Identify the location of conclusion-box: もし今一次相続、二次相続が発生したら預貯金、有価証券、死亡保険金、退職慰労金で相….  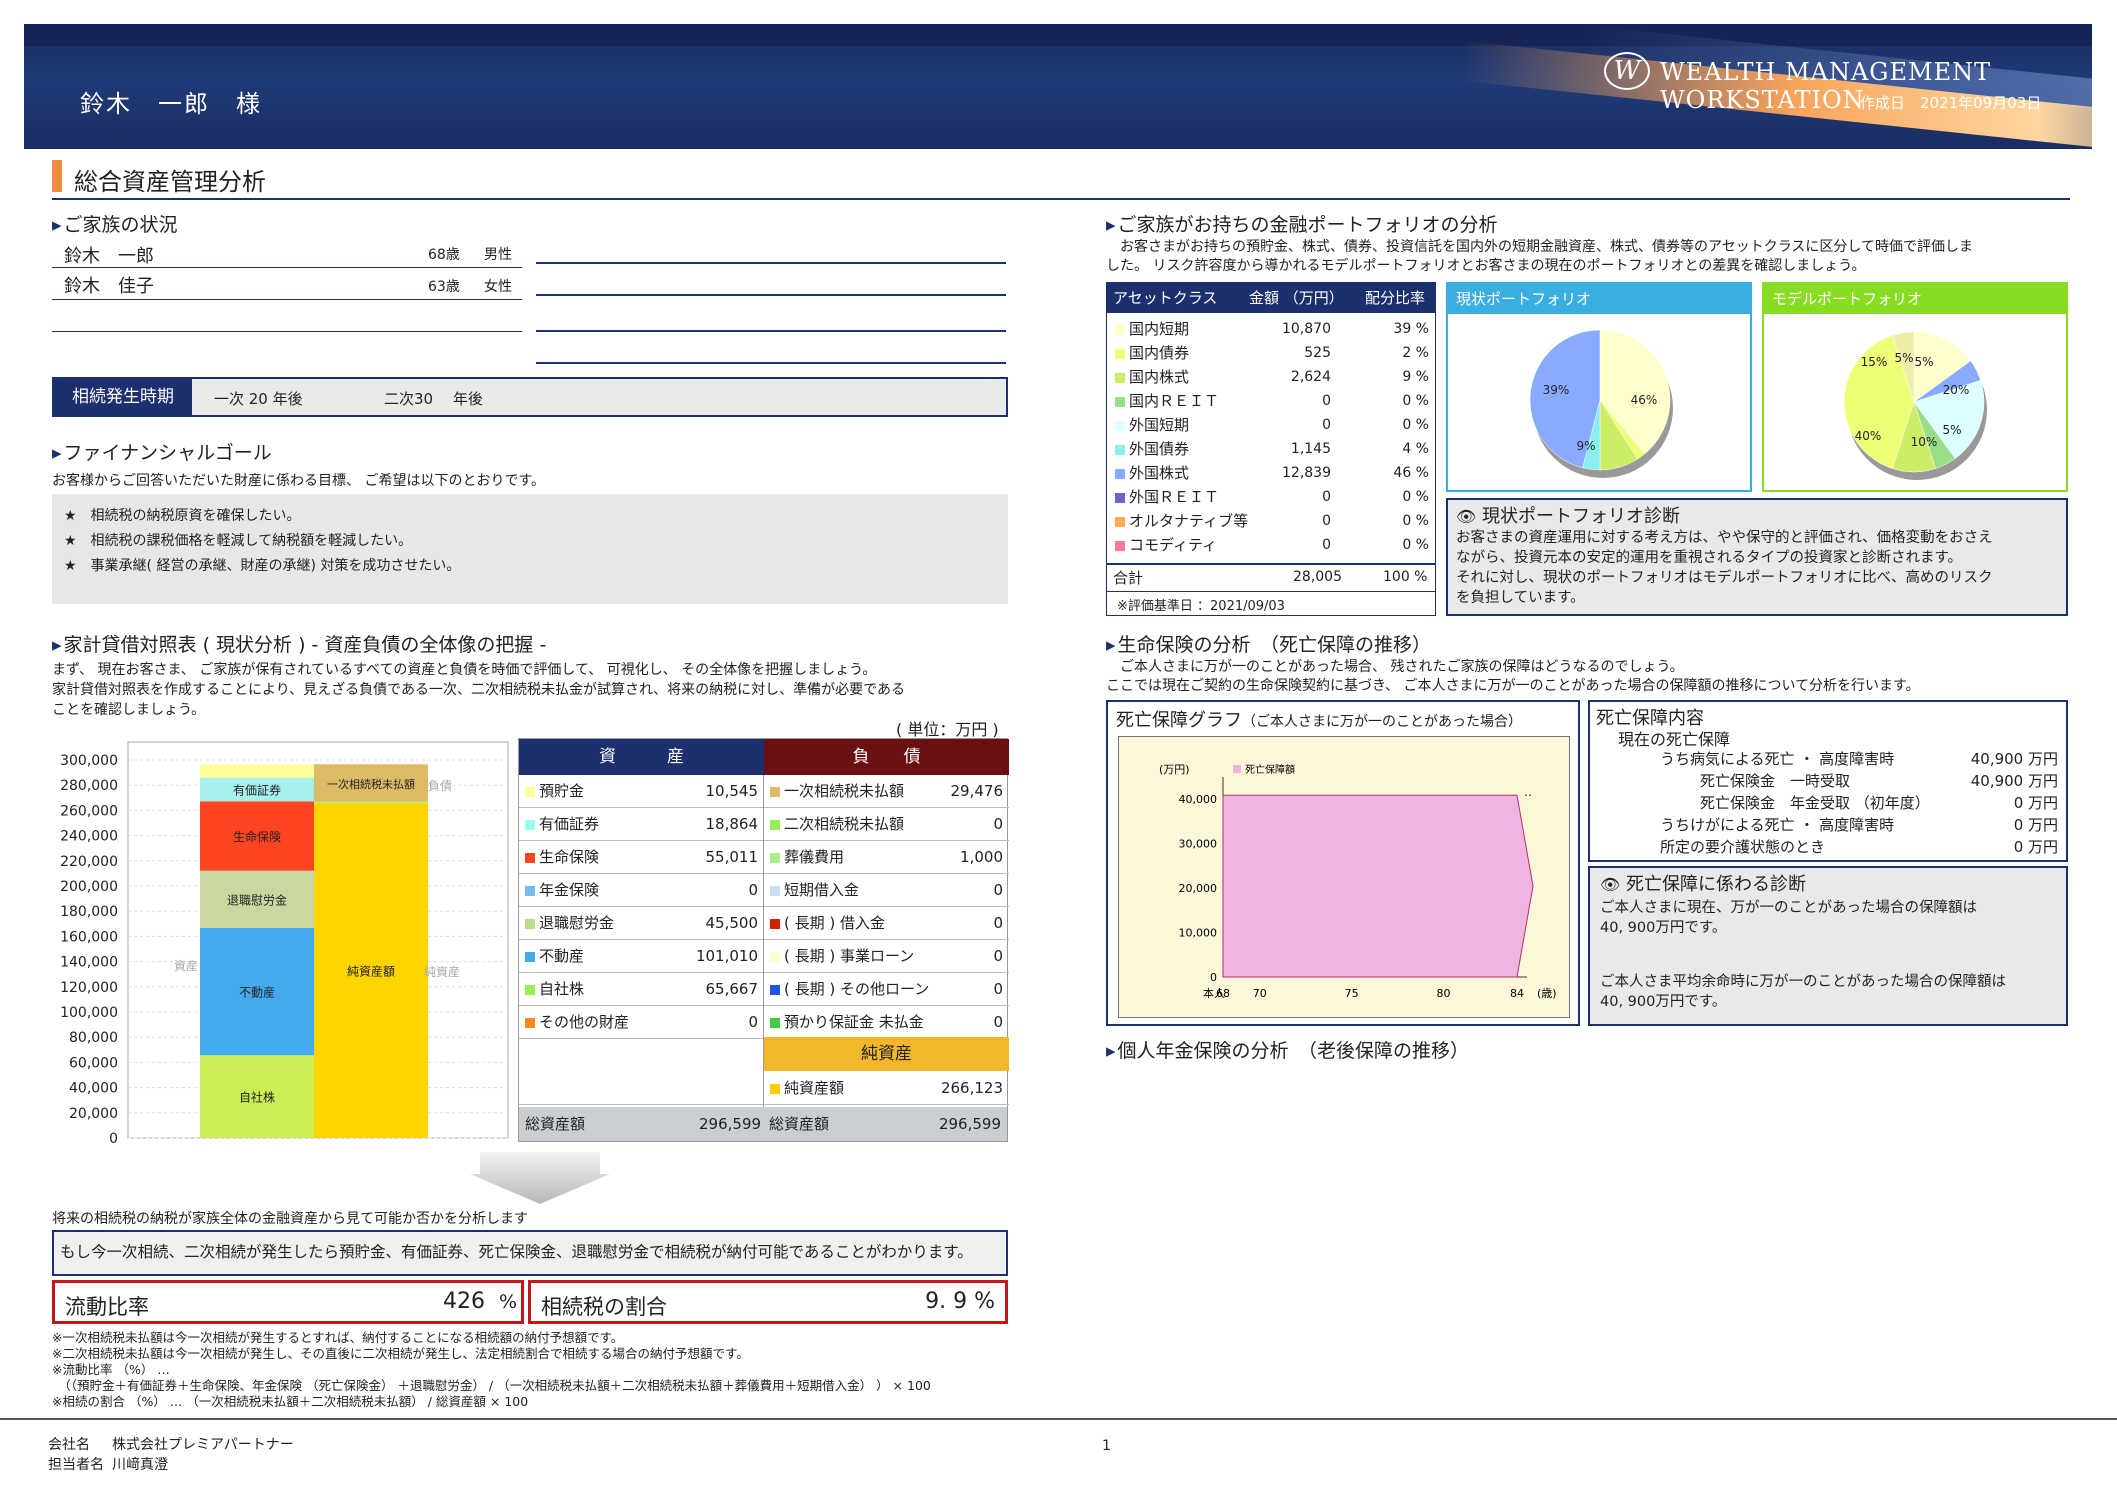
(530, 1253).